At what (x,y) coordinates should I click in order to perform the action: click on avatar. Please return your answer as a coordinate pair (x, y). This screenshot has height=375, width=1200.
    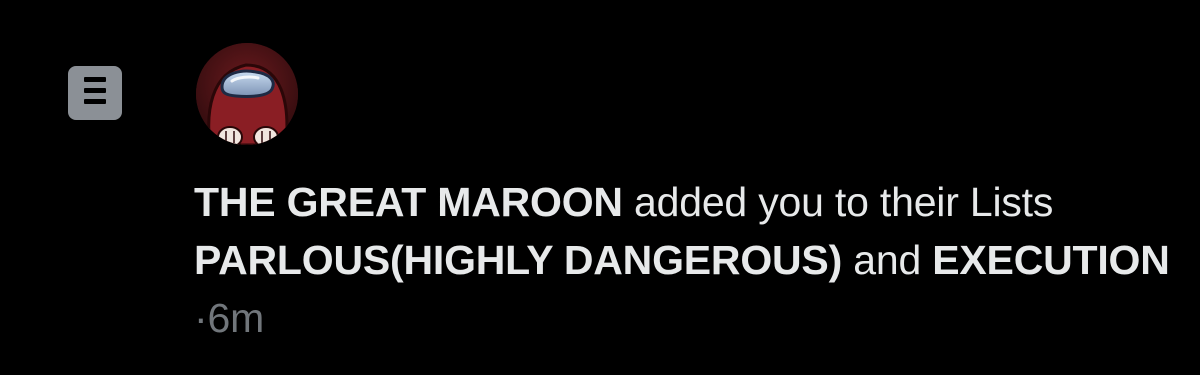
    Looking at the image, I should click on (247, 94).